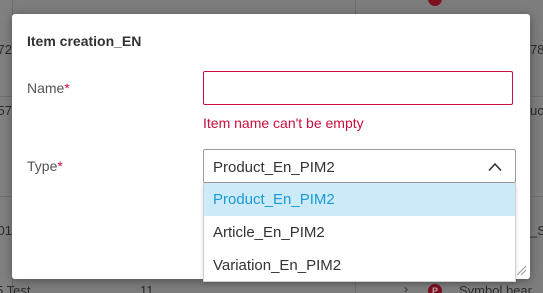  I want to click on background-right-value: uct_, so click(536, 110).